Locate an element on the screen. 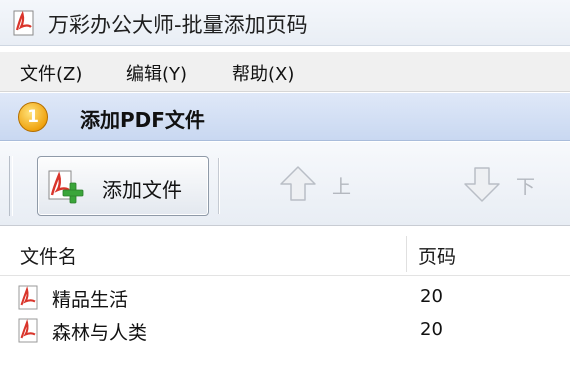 This screenshot has height=368, width=570. title-bar: 万彩办公大师-批量添加页码 is located at coordinates (285, 23).